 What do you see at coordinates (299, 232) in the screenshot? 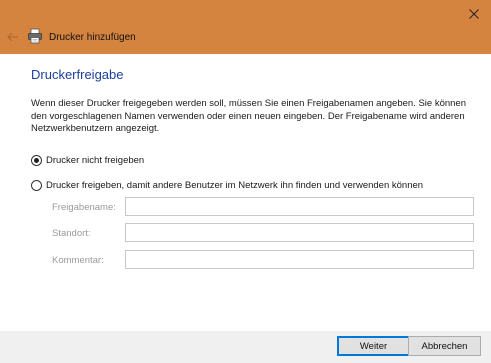
I see `location-input` at bounding box center [299, 232].